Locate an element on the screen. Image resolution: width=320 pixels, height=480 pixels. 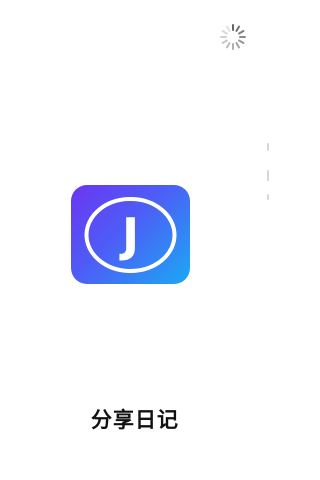
app-logo-icon: J is located at coordinates (130, 234).